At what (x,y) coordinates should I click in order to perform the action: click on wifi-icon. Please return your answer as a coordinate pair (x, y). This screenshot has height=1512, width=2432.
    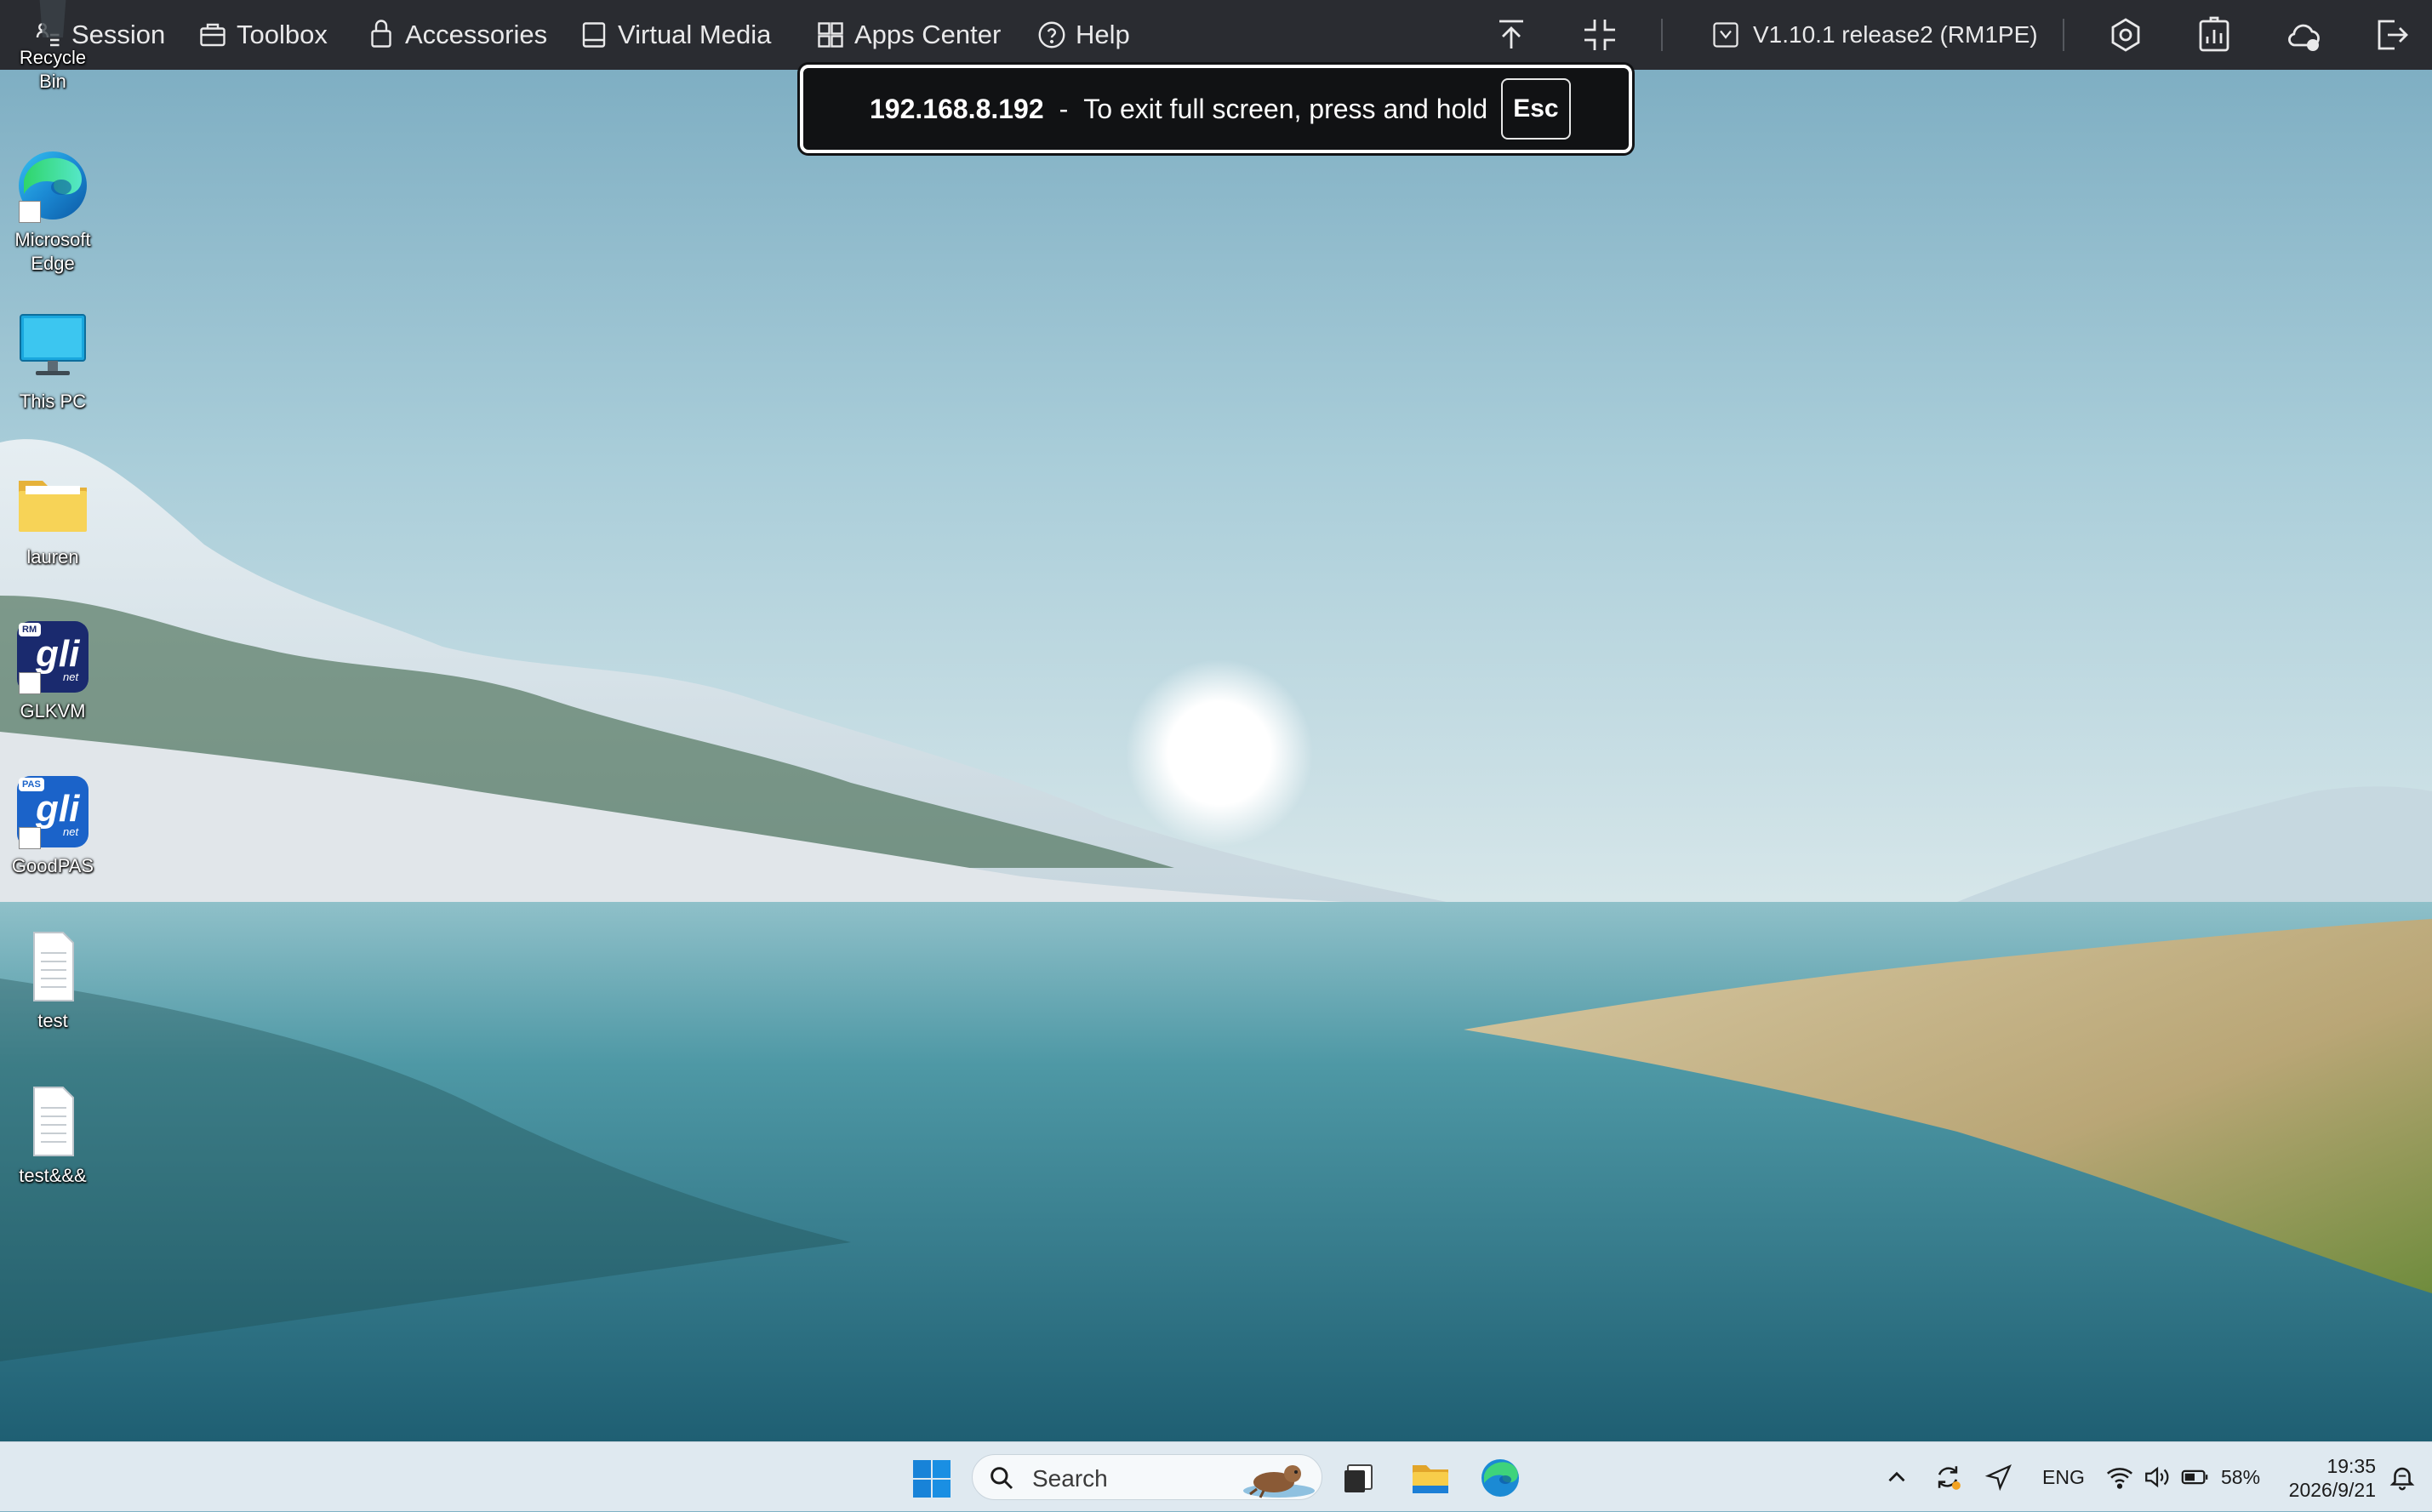
    Looking at the image, I should click on (2120, 1478).